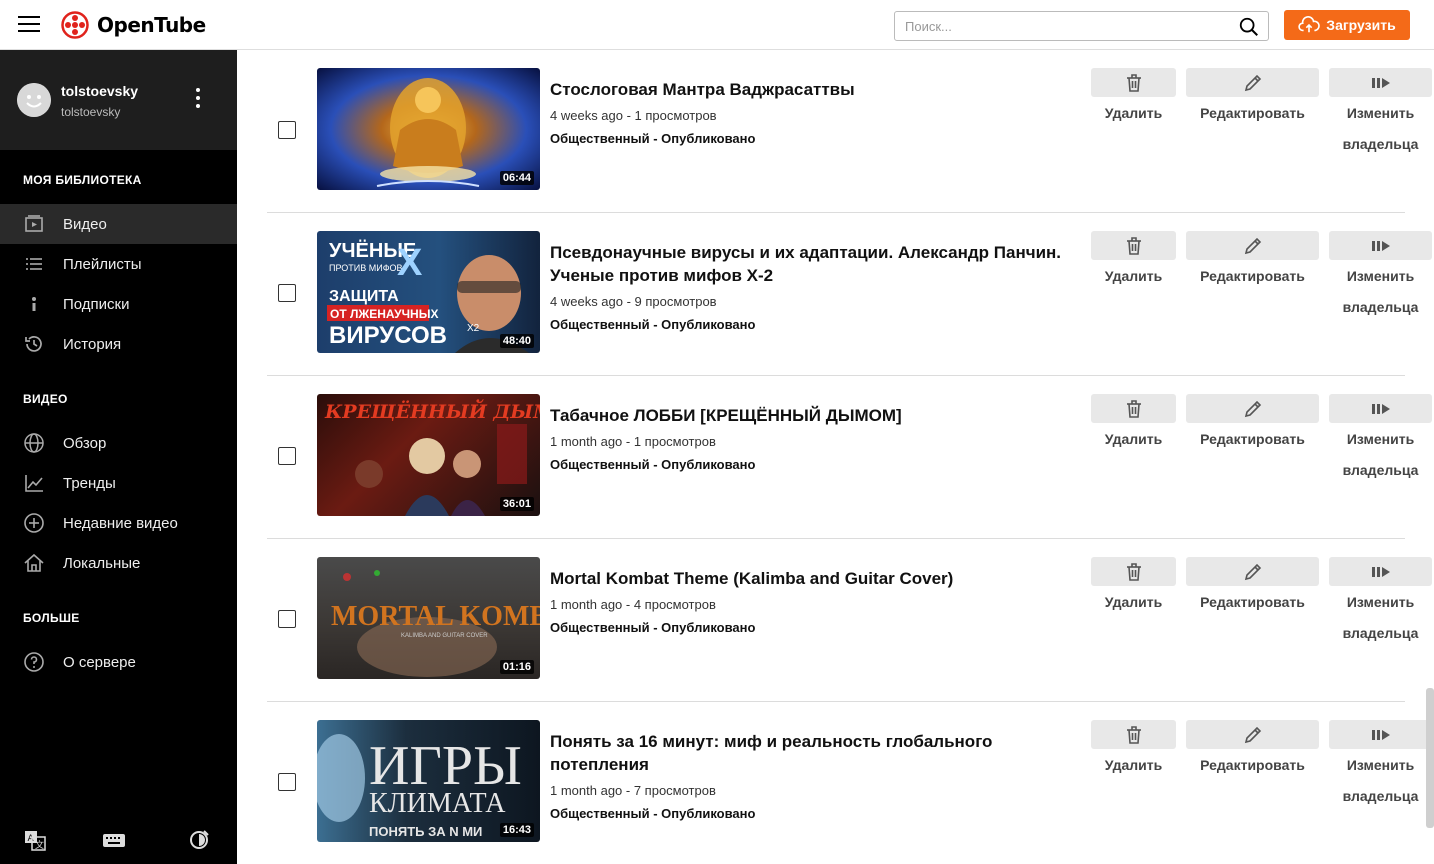  I want to click on video-title: Табачное ЛОББИ [КРЕЩЁННЫЙ ДЫМОМ], so click(810, 415).